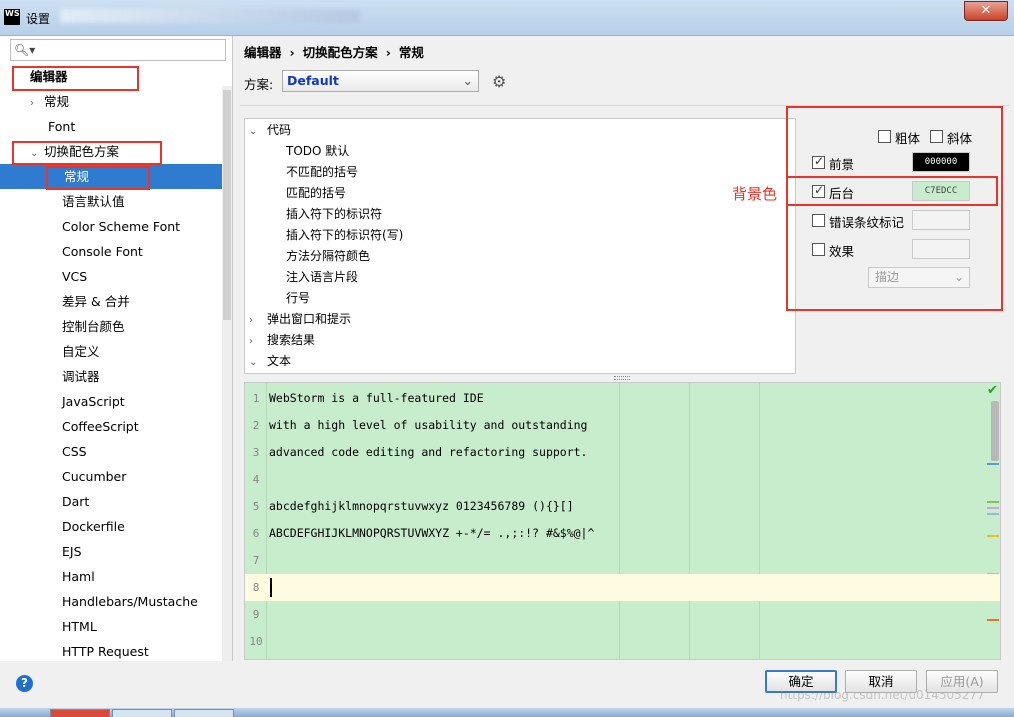 Image resolution: width=1014 pixels, height=717 pixels. What do you see at coordinates (130, 601) in the screenshot?
I see `sidebar-item-label: Handlebars/Mustache` at bounding box center [130, 601].